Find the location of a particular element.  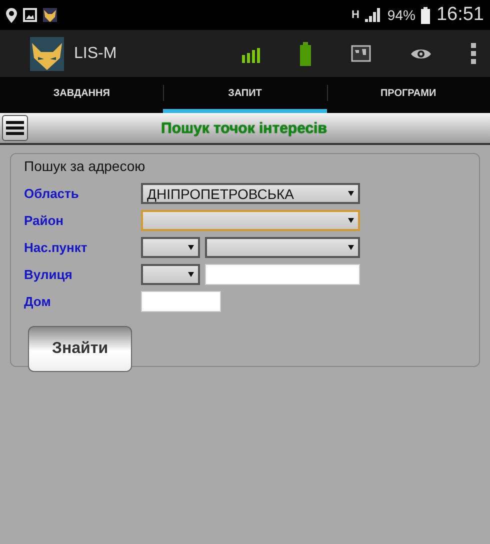

clock: 16:51 is located at coordinates (460, 15).